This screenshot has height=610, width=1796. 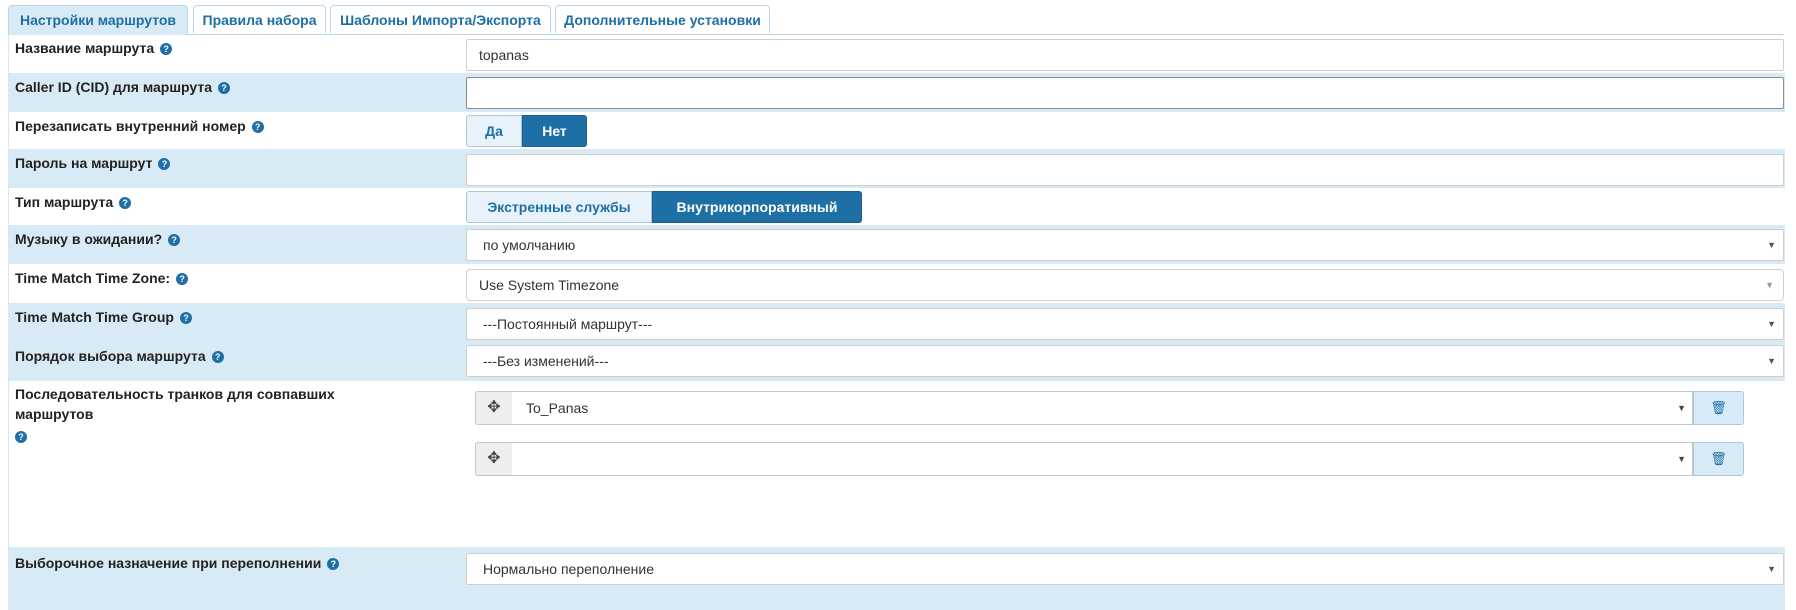 What do you see at coordinates (554, 131) in the screenshot?
I see `override-no-button: Нет` at bounding box center [554, 131].